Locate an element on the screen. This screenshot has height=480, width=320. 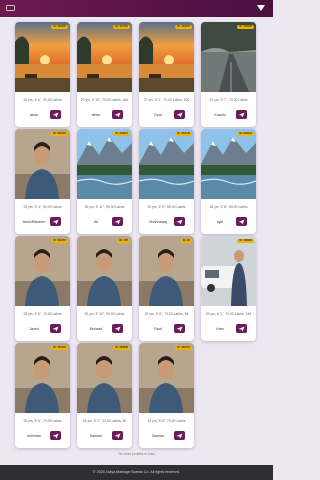
profile-id-badge: ID: 96 is located at coordinates (186, 241).